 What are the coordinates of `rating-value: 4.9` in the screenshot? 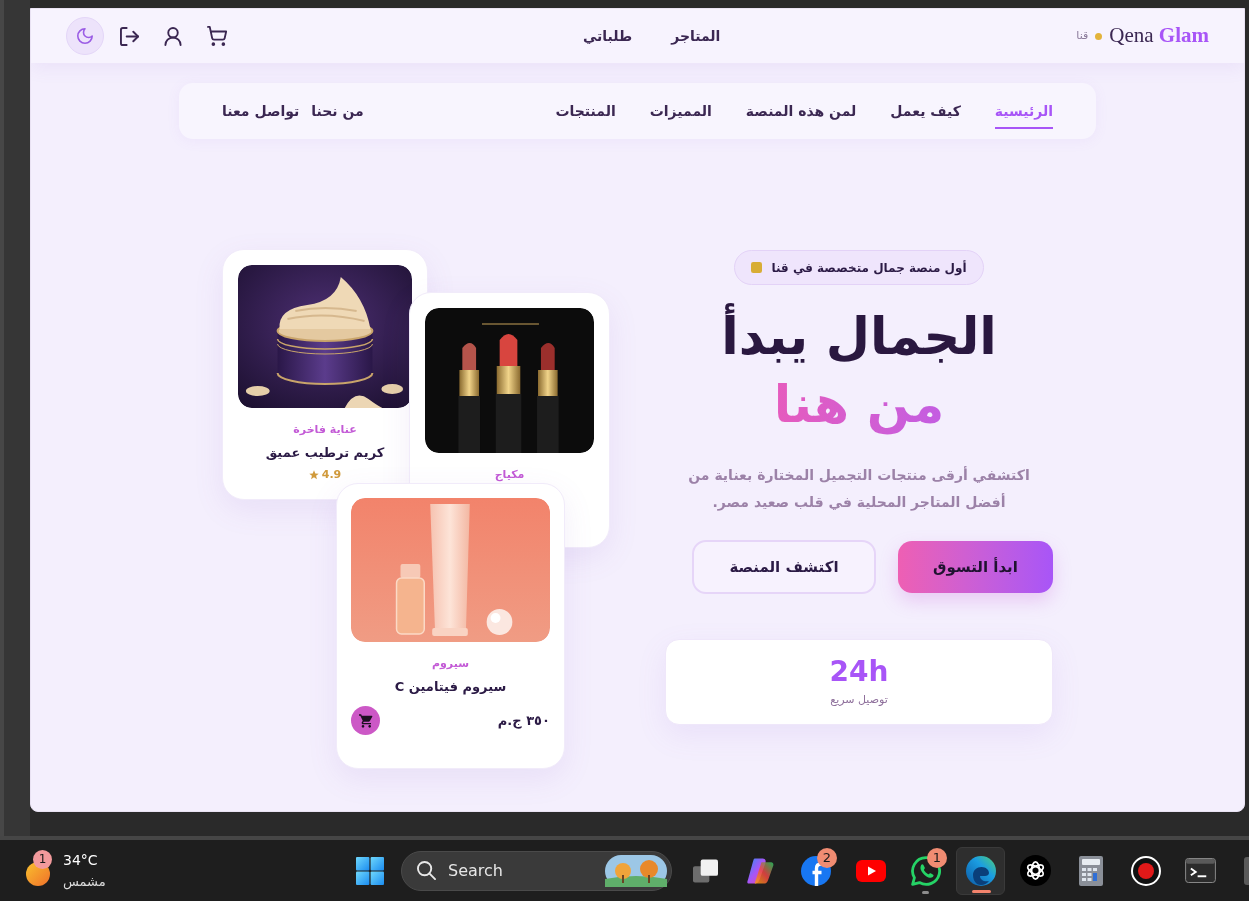 It's located at (331, 475).